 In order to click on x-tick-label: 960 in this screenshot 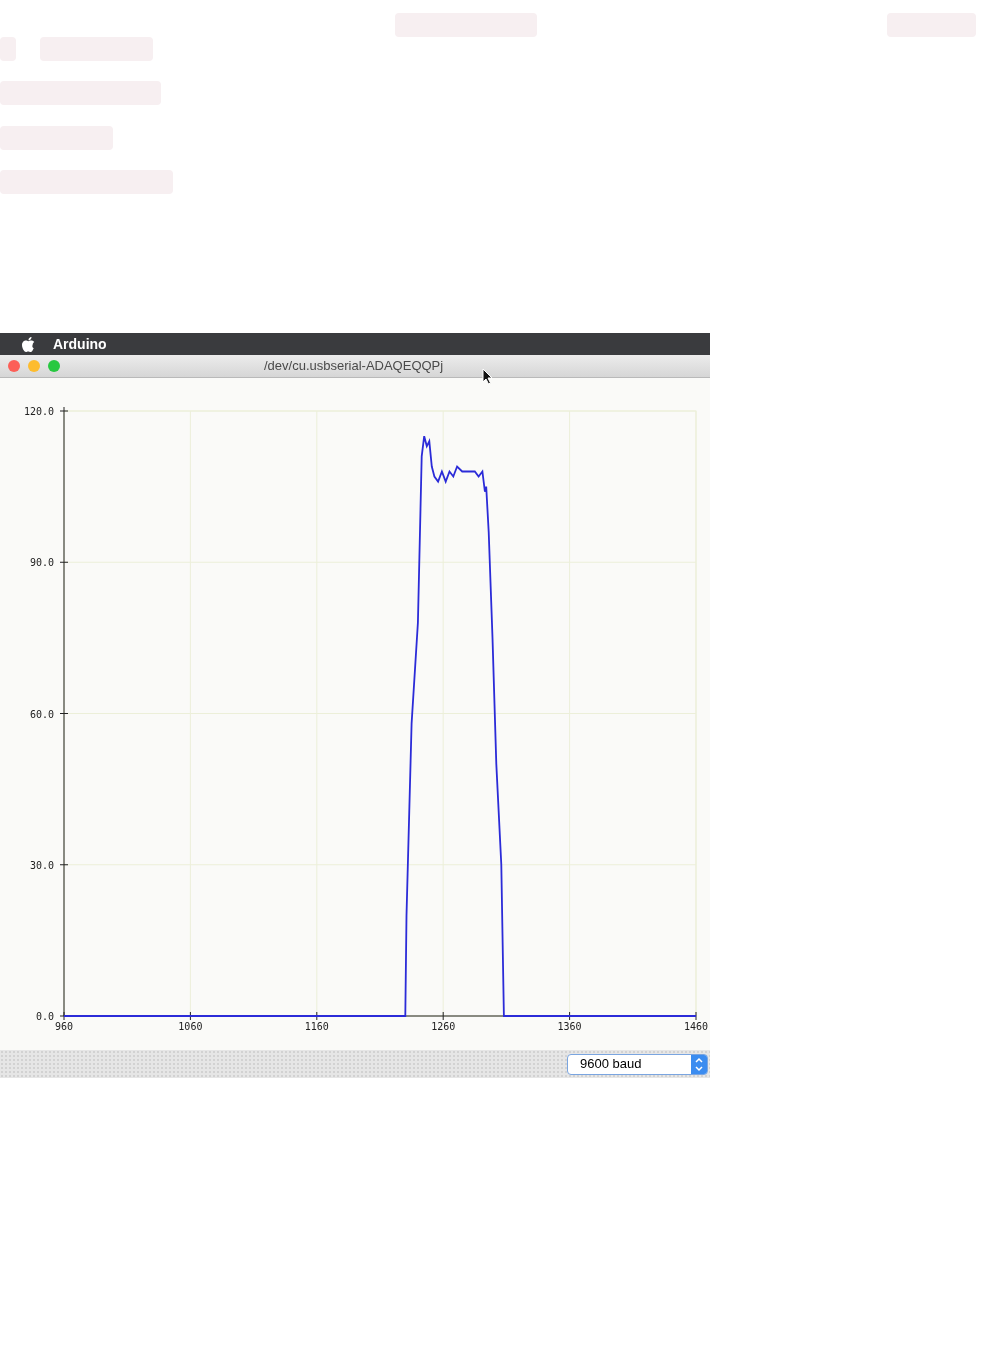, I will do `click(64, 1026)`.